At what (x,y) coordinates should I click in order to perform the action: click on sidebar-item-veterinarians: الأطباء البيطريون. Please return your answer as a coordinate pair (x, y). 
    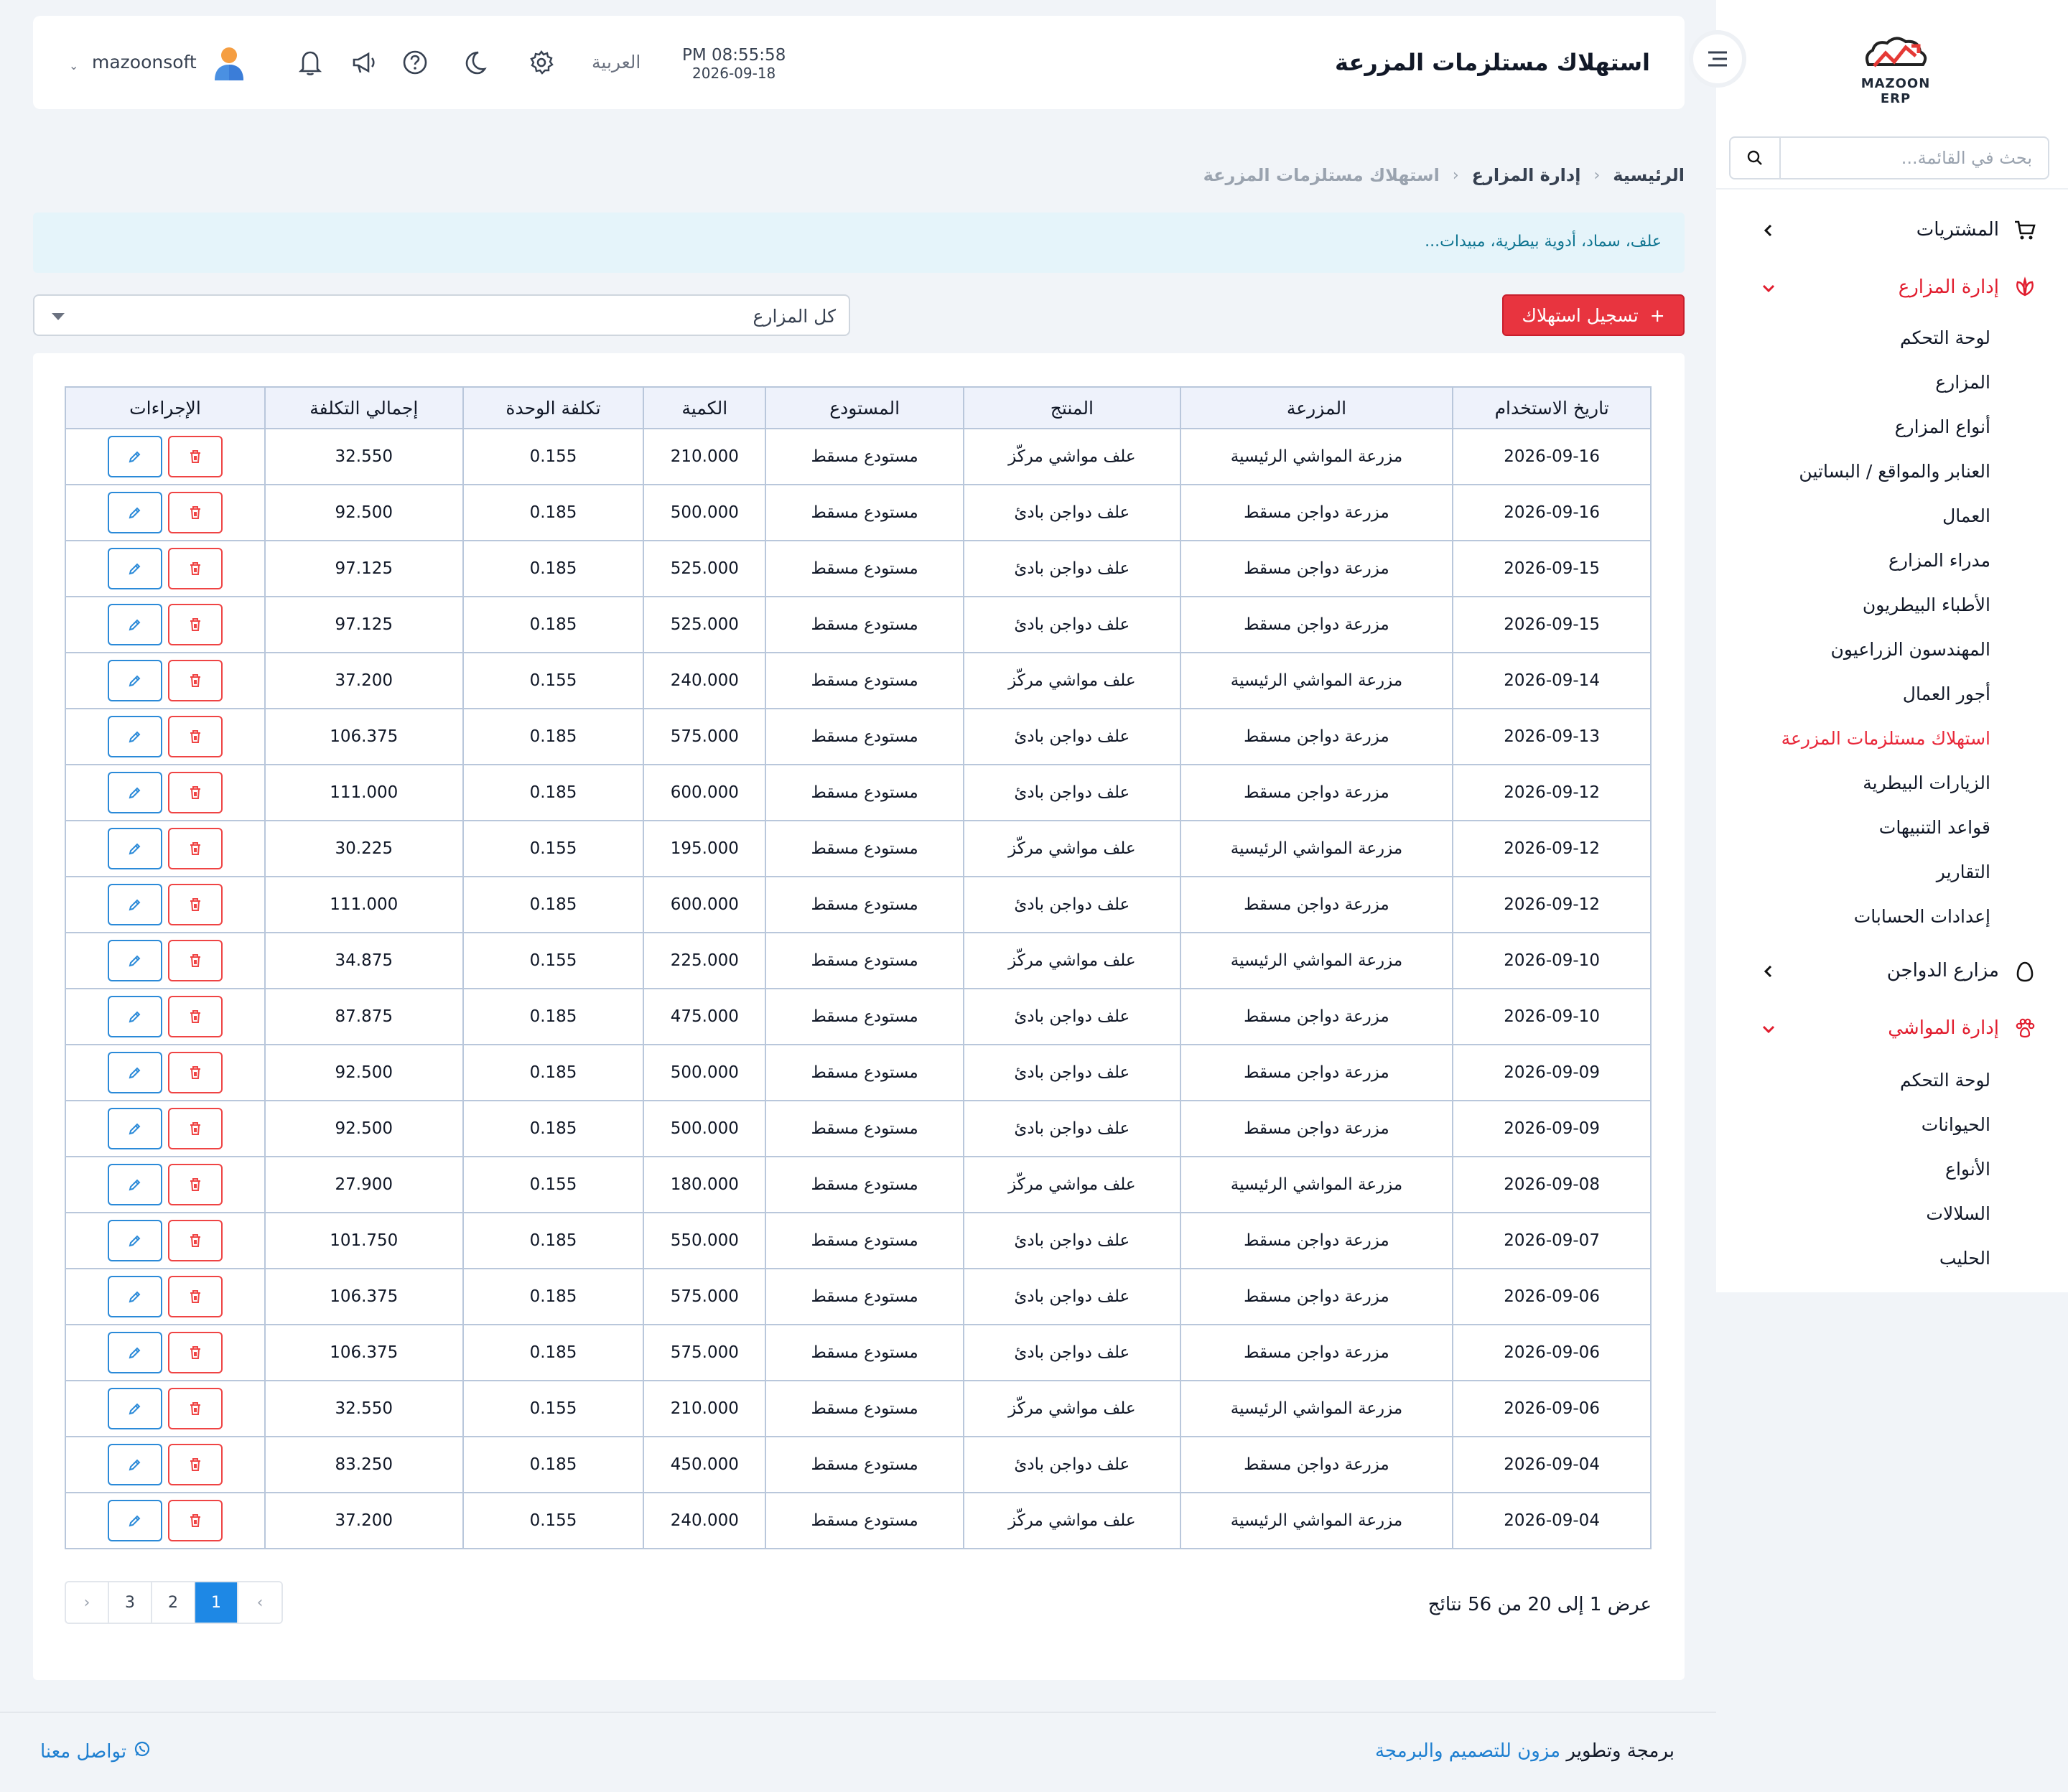
    Looking at the image, I should click on (1926, 604).